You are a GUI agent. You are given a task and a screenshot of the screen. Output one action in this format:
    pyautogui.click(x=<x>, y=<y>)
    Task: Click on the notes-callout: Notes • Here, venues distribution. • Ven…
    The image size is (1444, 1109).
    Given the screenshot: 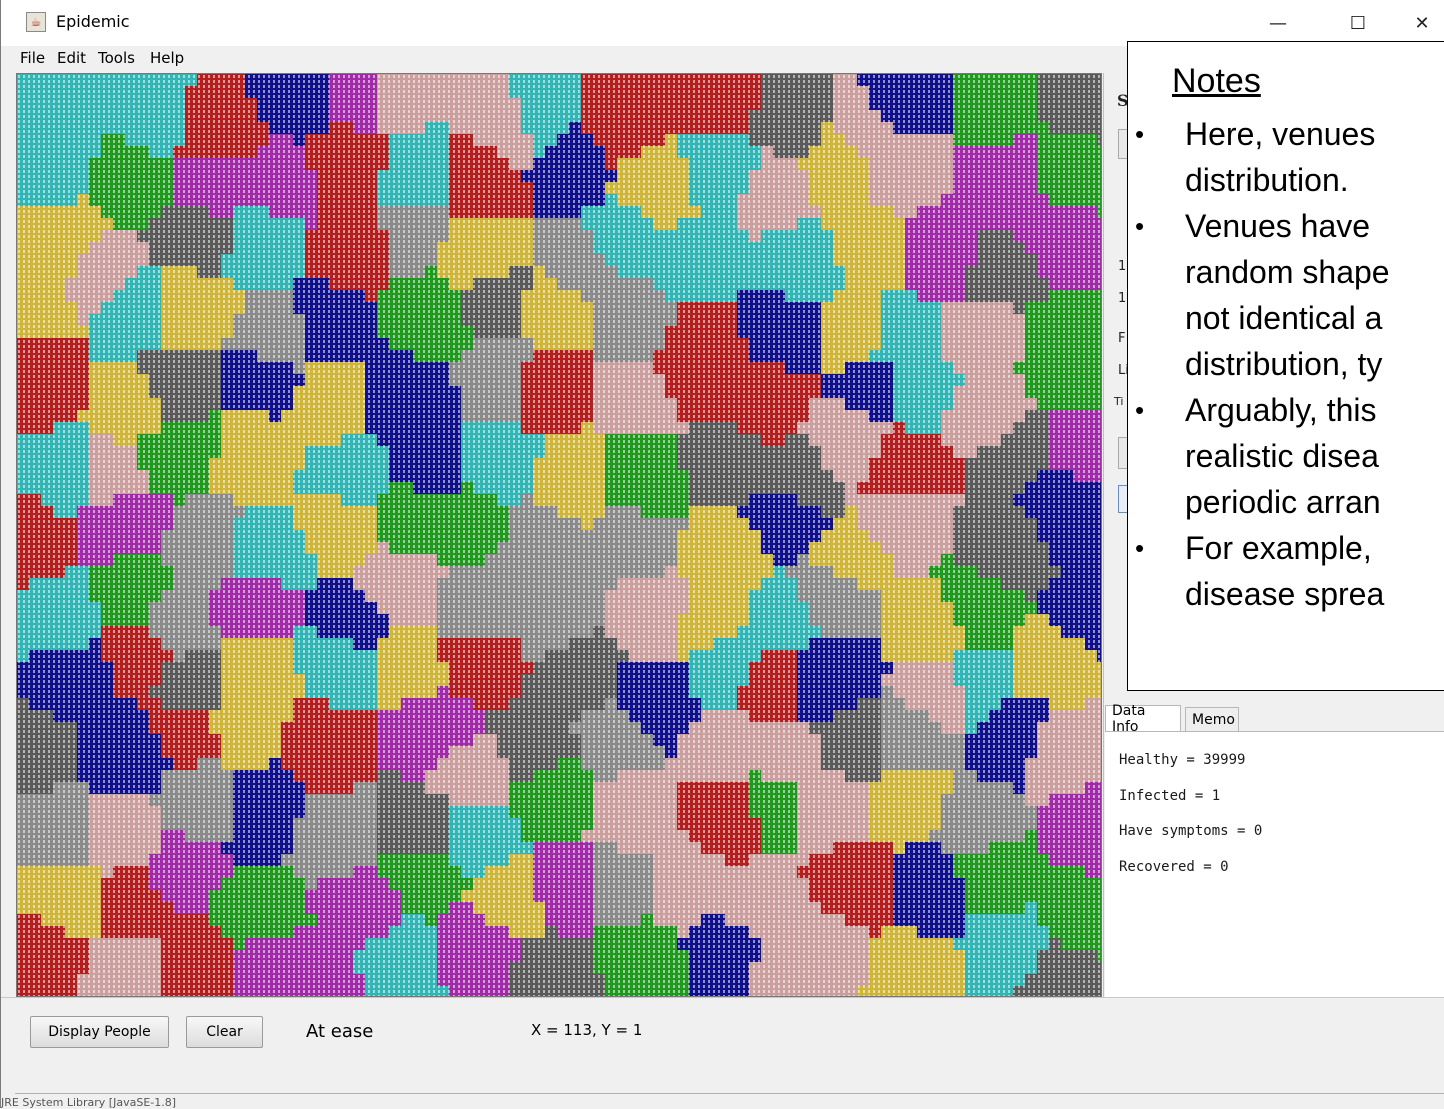 What is the action you would take?
    pyautogui.click(x=1285, y=366)
    